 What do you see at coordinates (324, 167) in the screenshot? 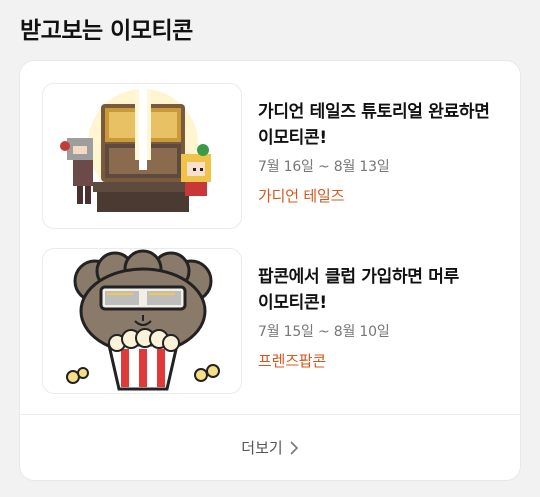
I see `emoticon-date: 7월 16일 ~ 8월 13일` at bounding box center [324, 167].